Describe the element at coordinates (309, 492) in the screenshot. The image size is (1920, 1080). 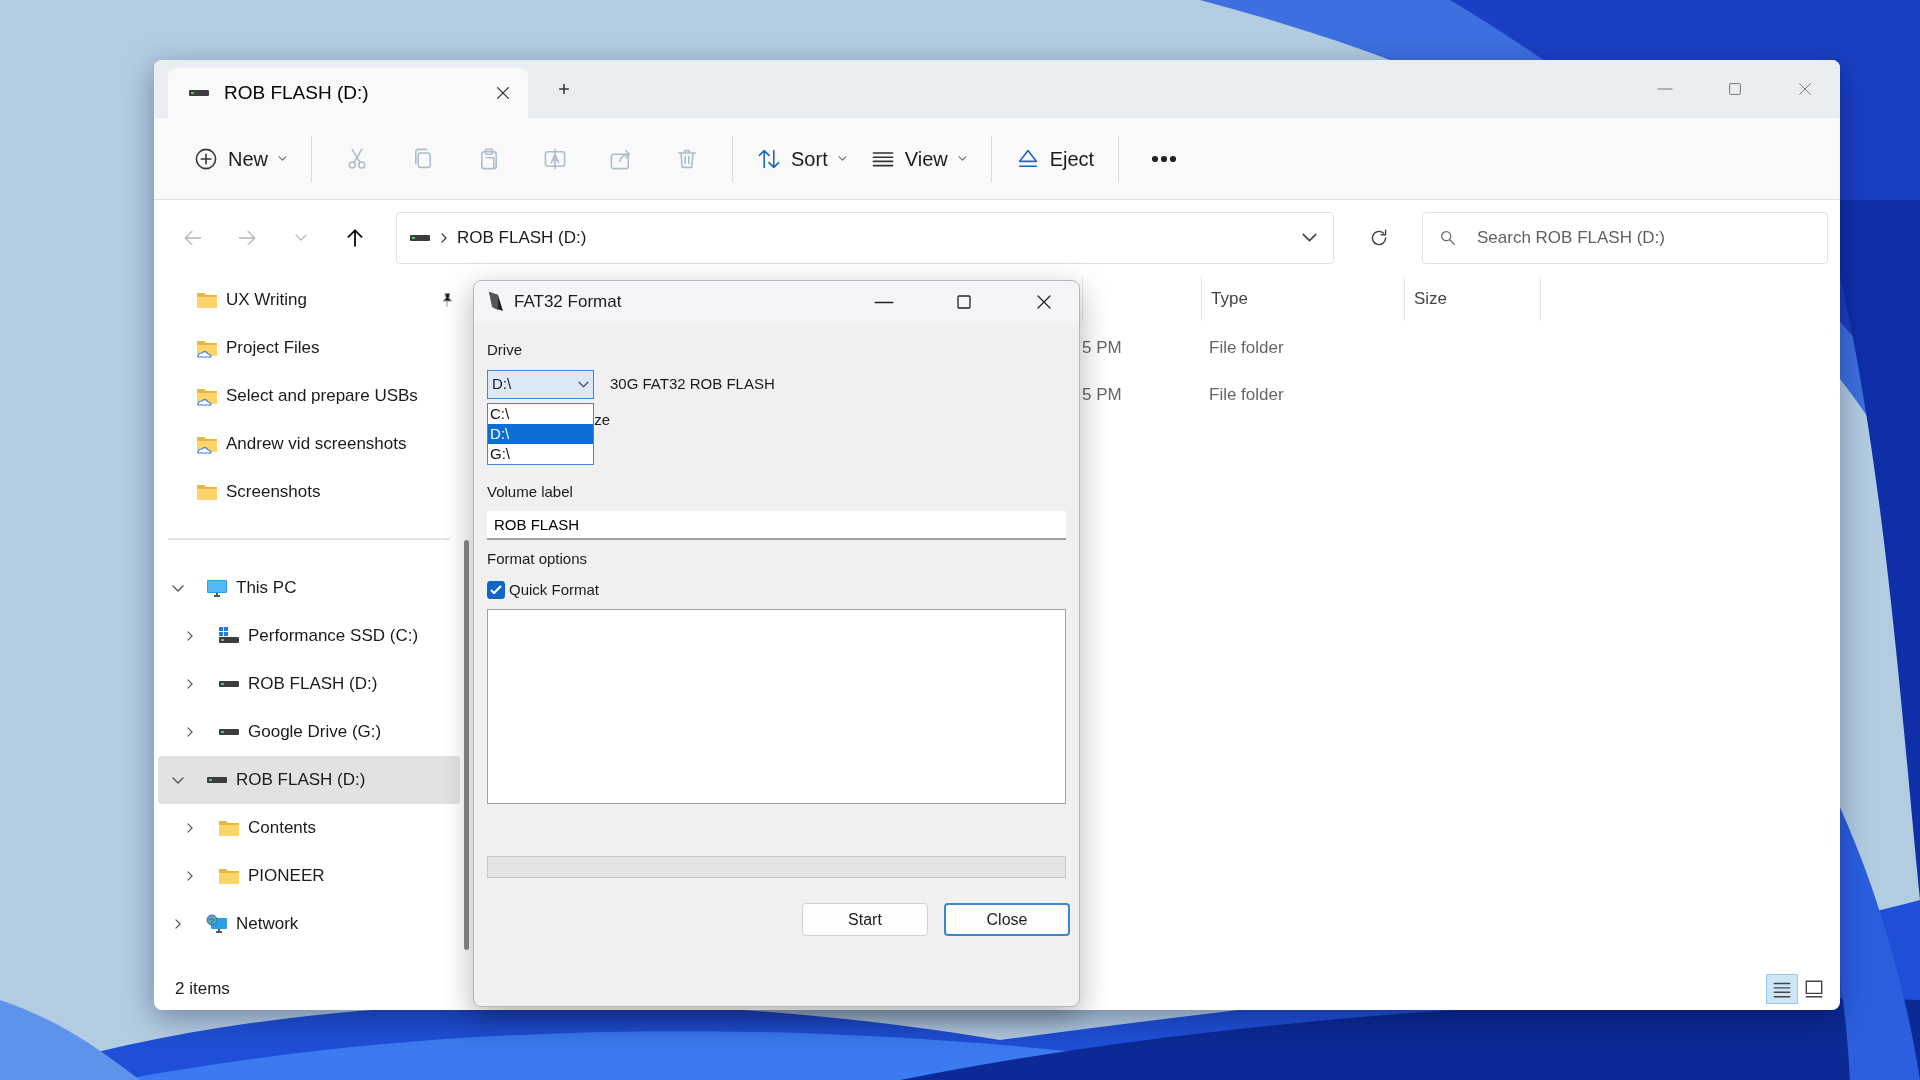
I see `sidebar-item: Screenshots` at that location.